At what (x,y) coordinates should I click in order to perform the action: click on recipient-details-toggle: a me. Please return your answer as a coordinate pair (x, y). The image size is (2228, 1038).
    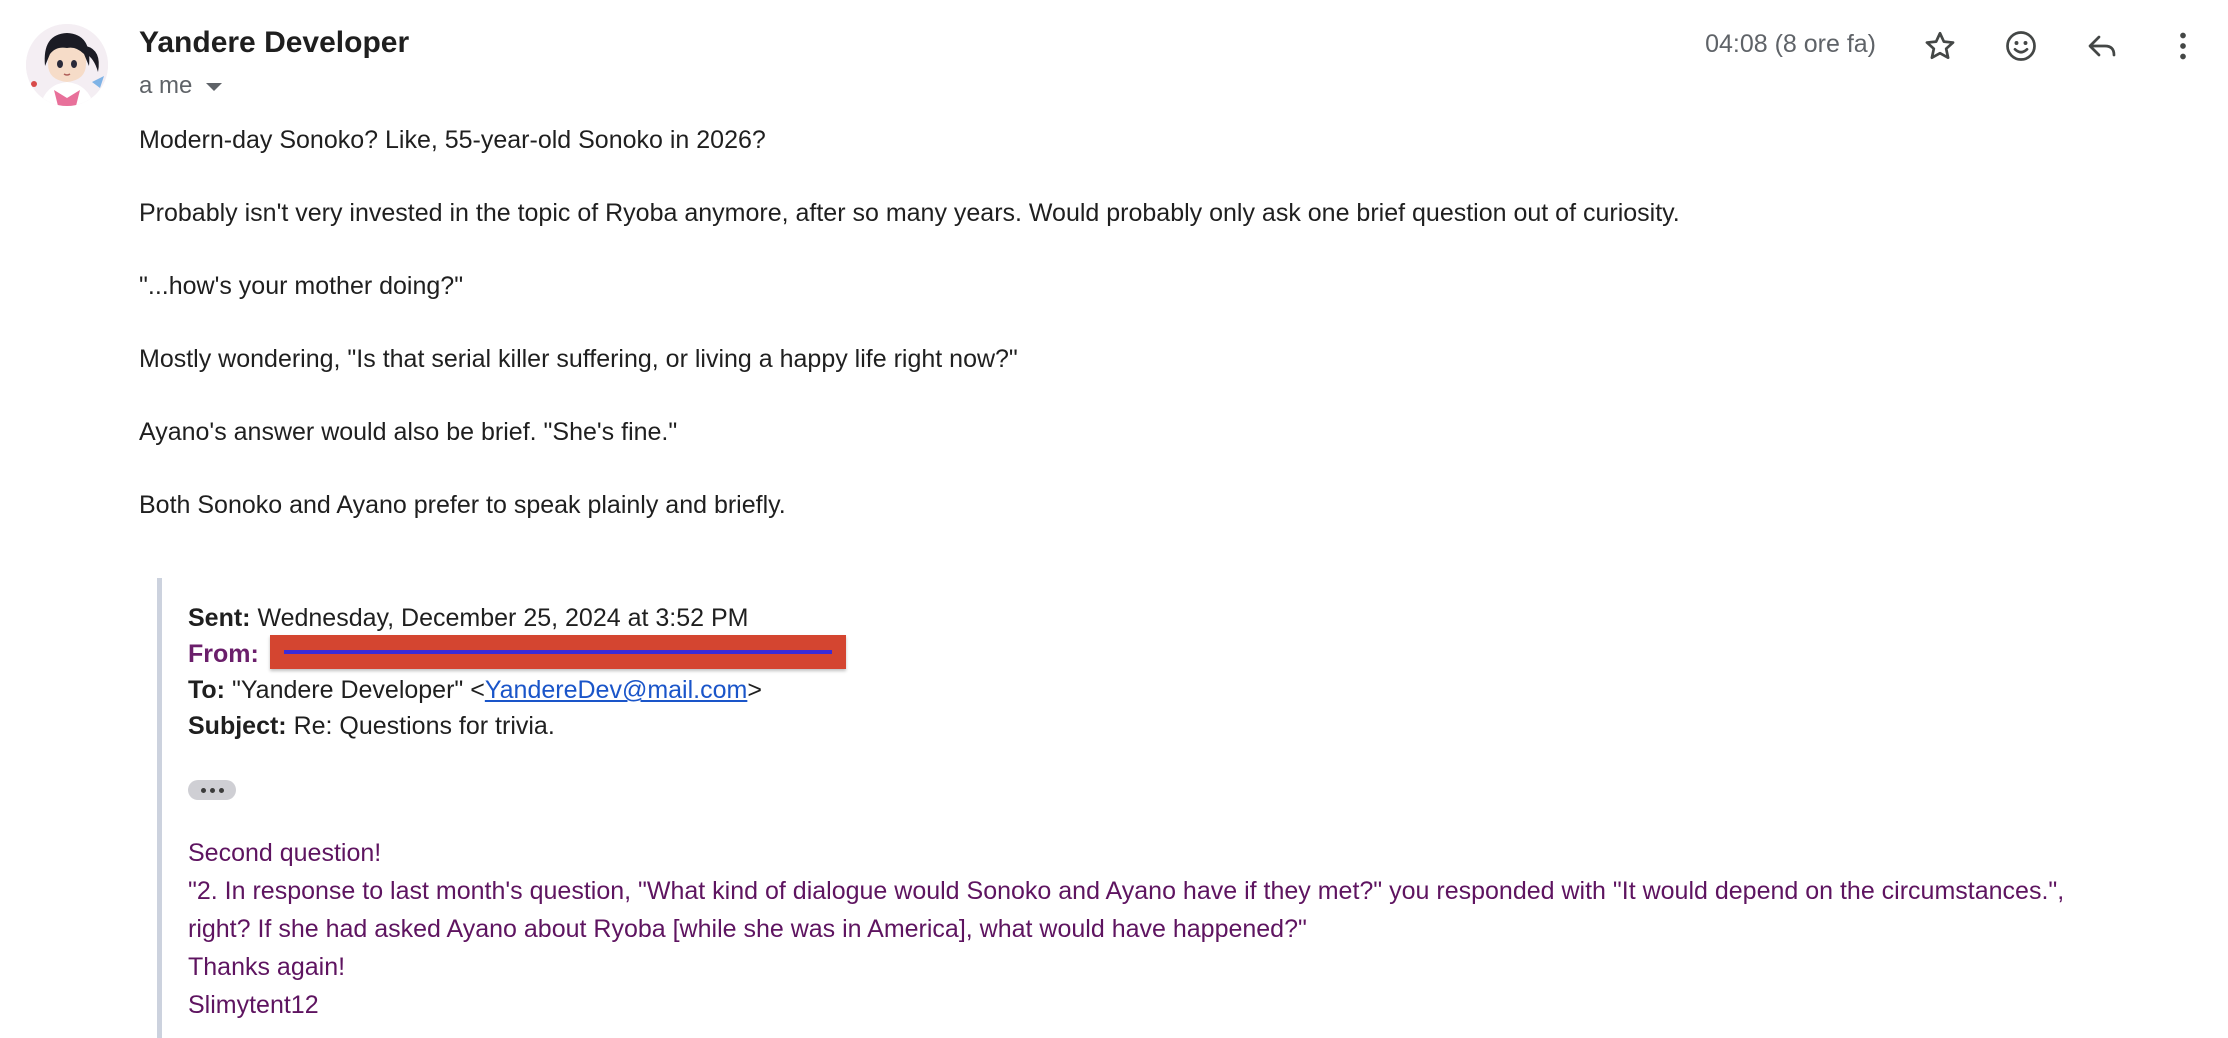
    Looking at the image, I should click on (181, 86).